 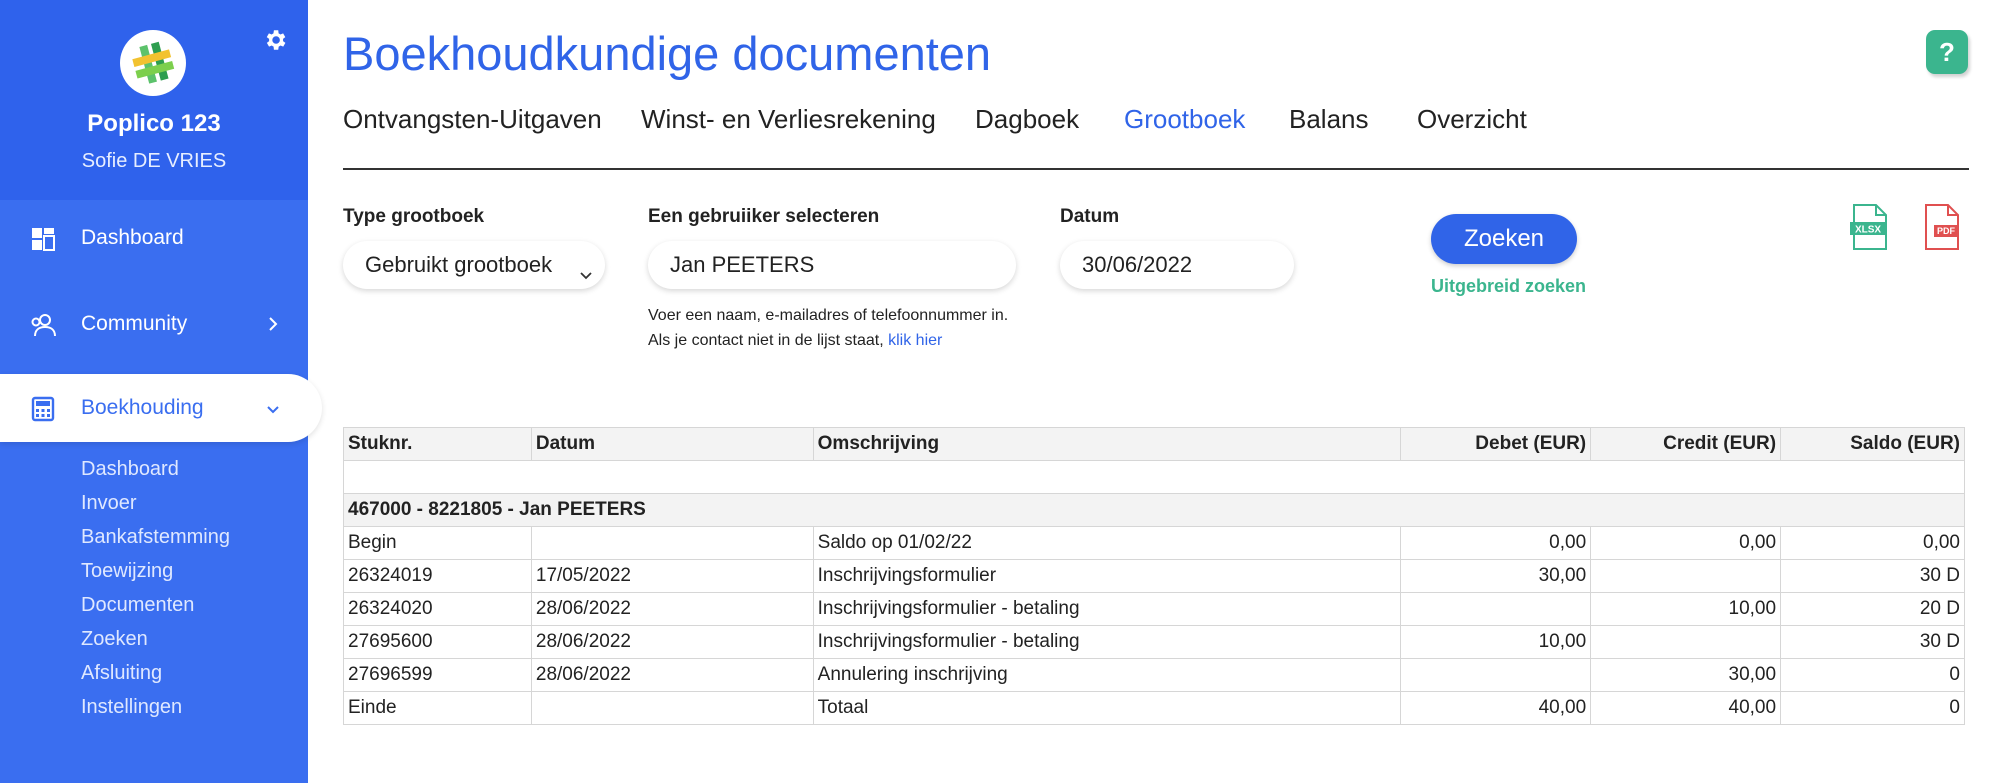 What do you see at coordinates (161, 408) in the screenshot?
I see `sidebar-item-boekhouding: Boekhouding` at bounding box center [161, 408].